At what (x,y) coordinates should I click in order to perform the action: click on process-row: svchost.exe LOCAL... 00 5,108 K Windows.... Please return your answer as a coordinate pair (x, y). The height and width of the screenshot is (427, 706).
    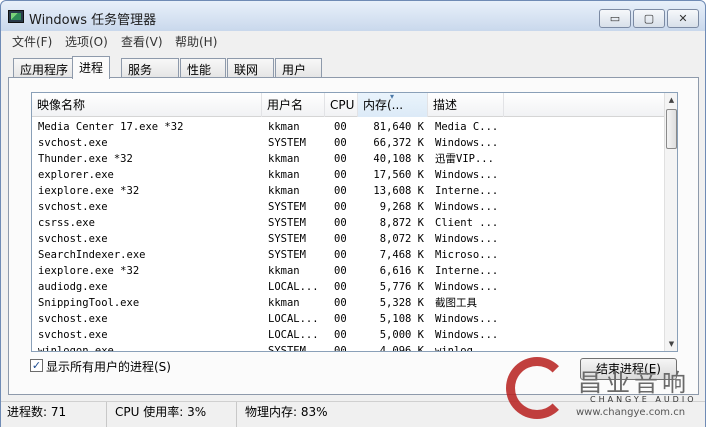
    Looking at the image, I should click on (348, 319).